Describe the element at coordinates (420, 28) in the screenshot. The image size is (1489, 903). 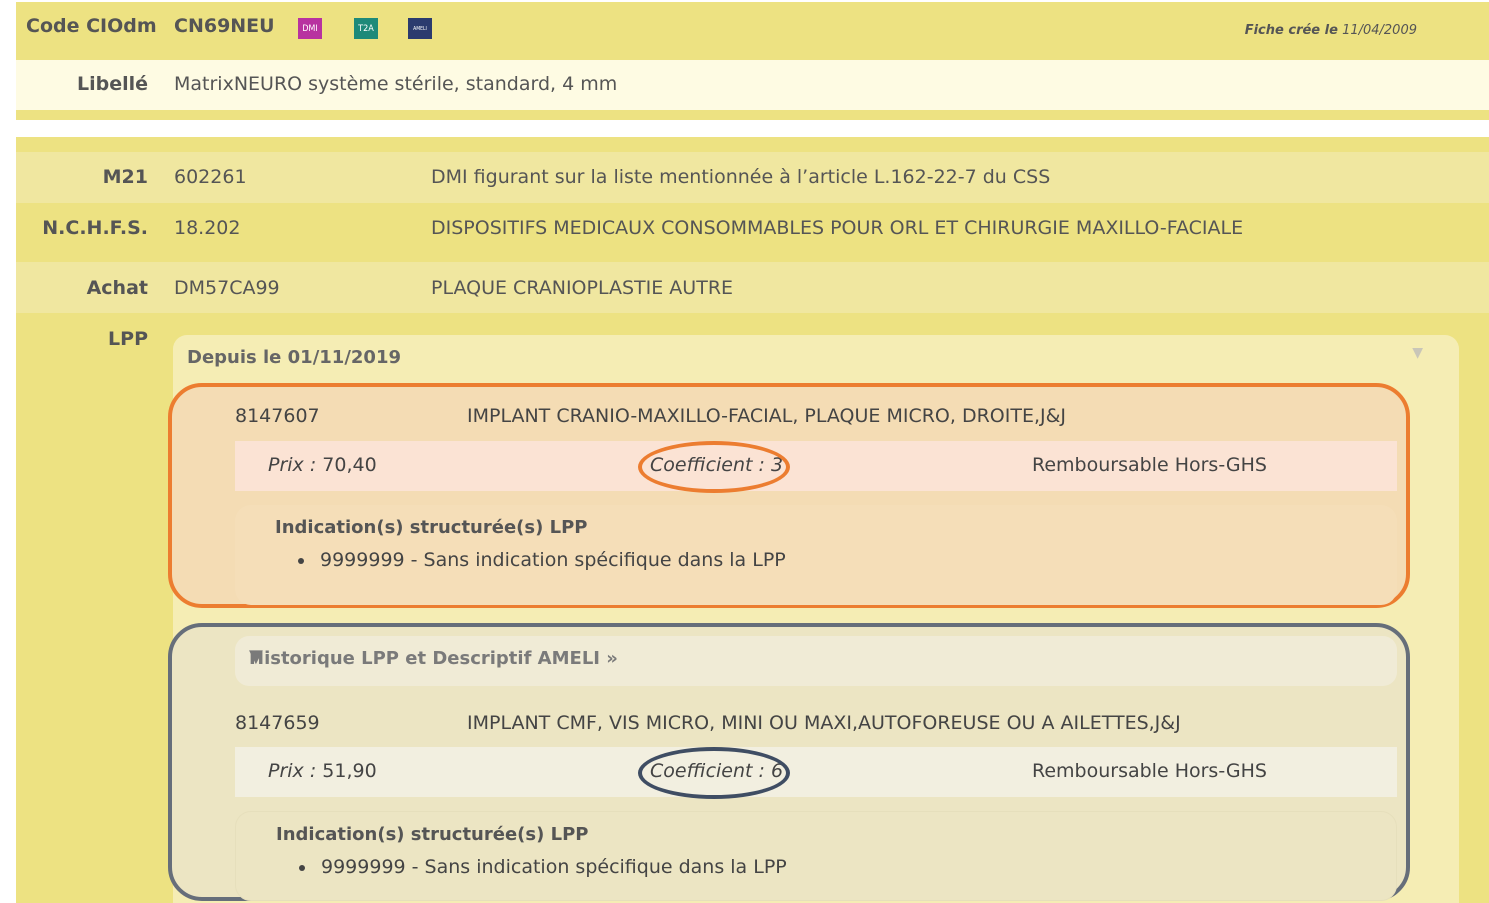
I see `ameli-badge-icon: AMELI` at that location.